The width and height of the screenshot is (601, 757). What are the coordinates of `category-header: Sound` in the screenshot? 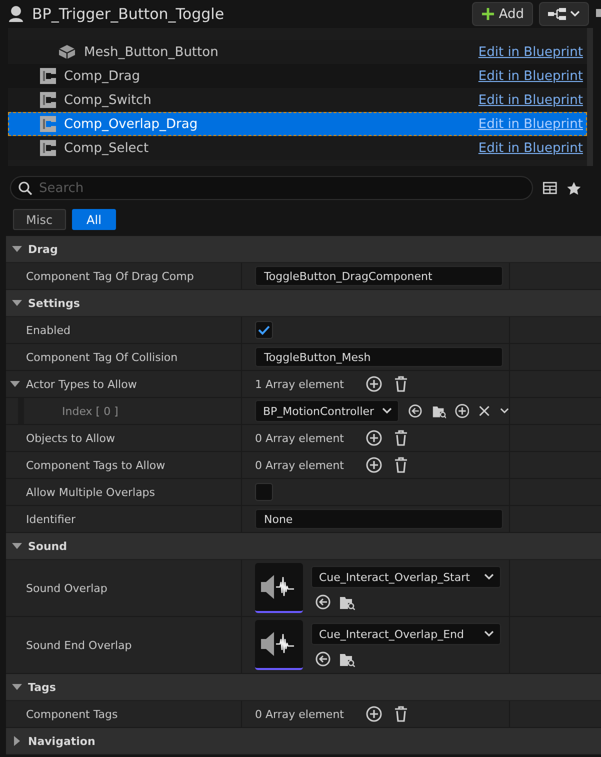 It's located at (48, 546).